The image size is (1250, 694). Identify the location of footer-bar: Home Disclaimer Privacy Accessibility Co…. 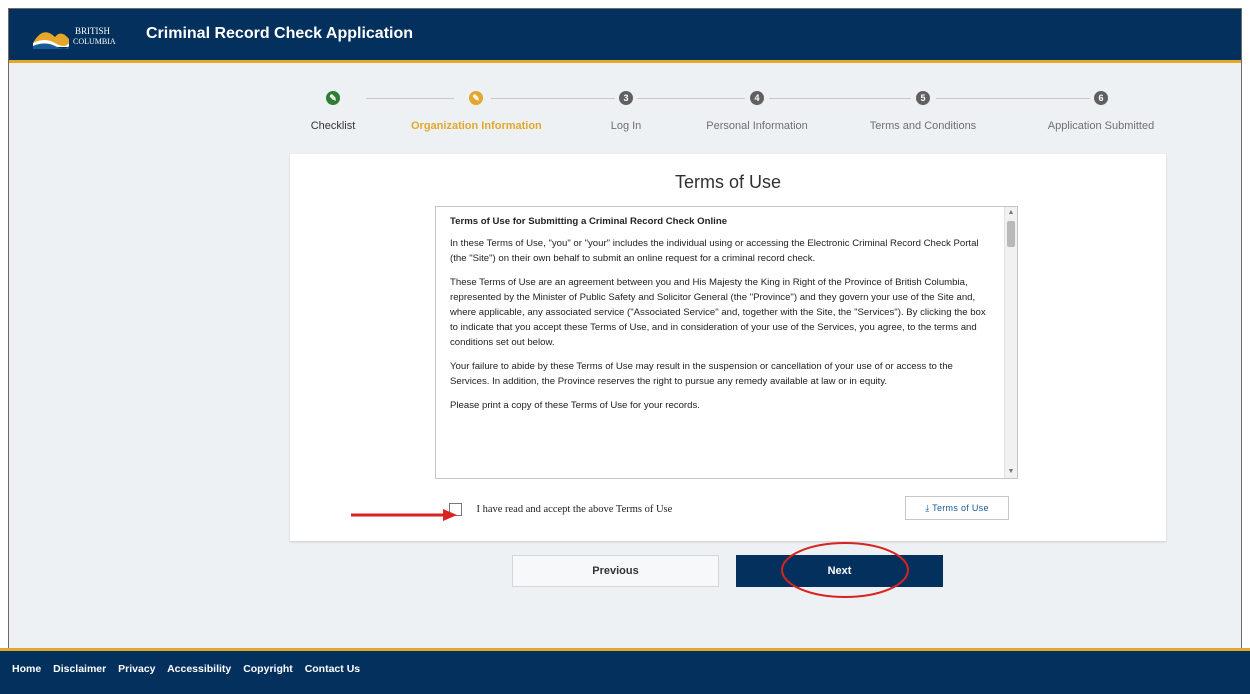
(625, 671).